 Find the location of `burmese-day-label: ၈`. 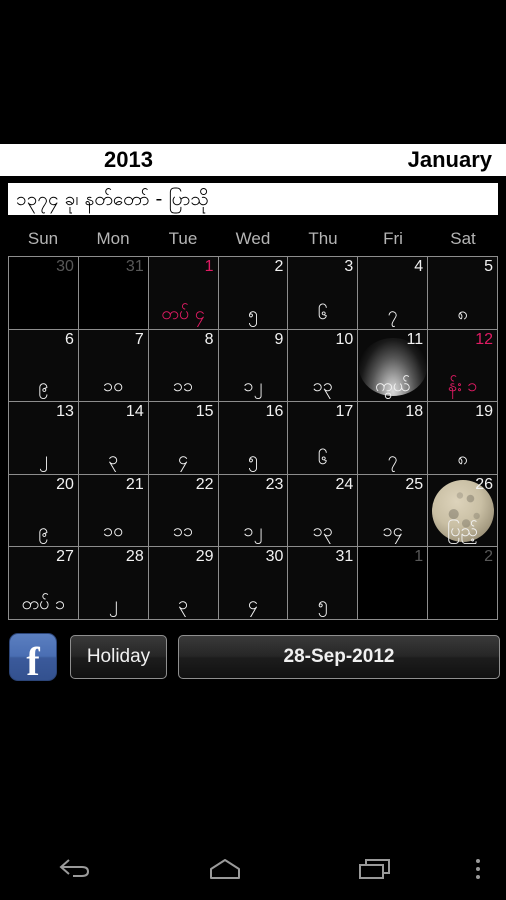

burmese-day-label: ၈ is located at coordinates (462, 313).